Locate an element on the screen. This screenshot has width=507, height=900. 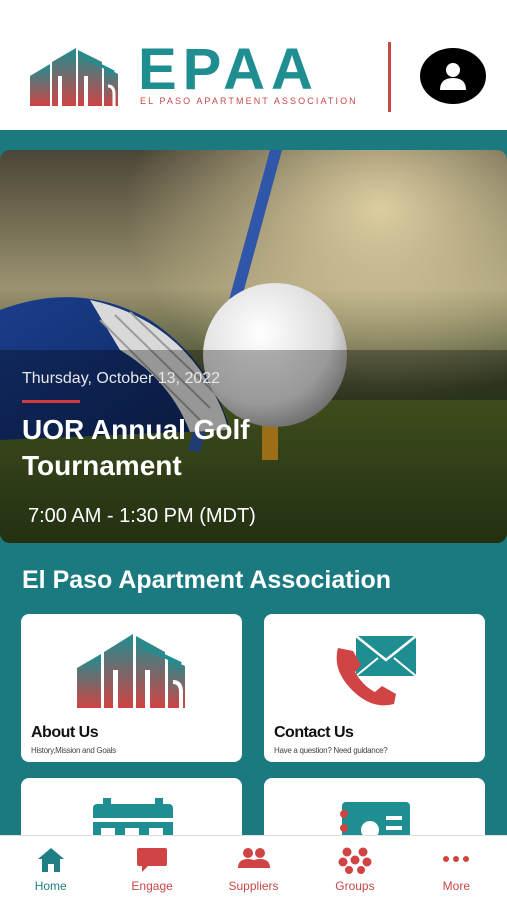
tab-engage: Engage is located at coordinates (151, 868).